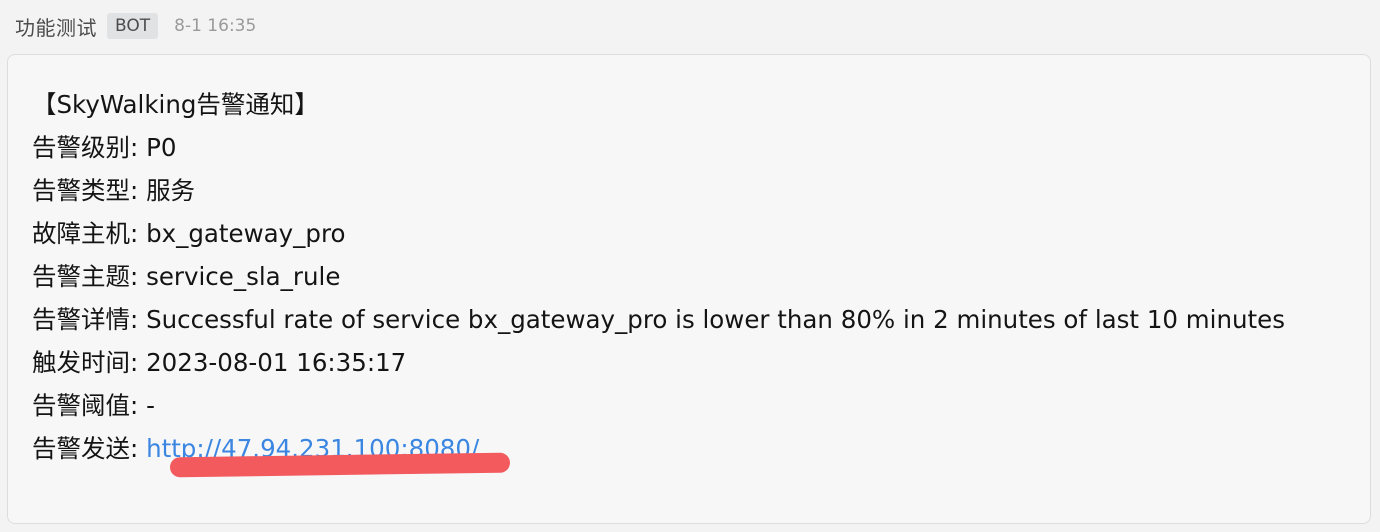  I want to click on alert-field-level: 告警级别: P0, so click(658, 147).